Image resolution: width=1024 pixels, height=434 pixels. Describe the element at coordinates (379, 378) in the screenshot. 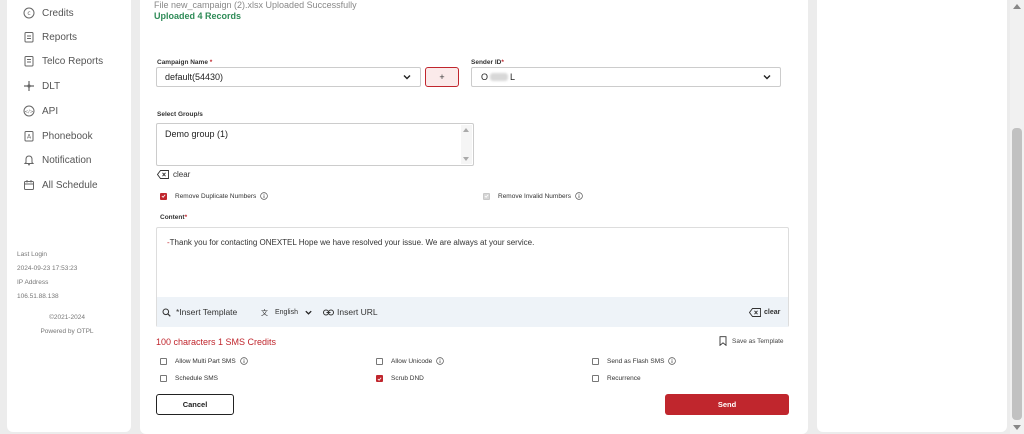

I see `scrub-dnd-checkbox` at that location.